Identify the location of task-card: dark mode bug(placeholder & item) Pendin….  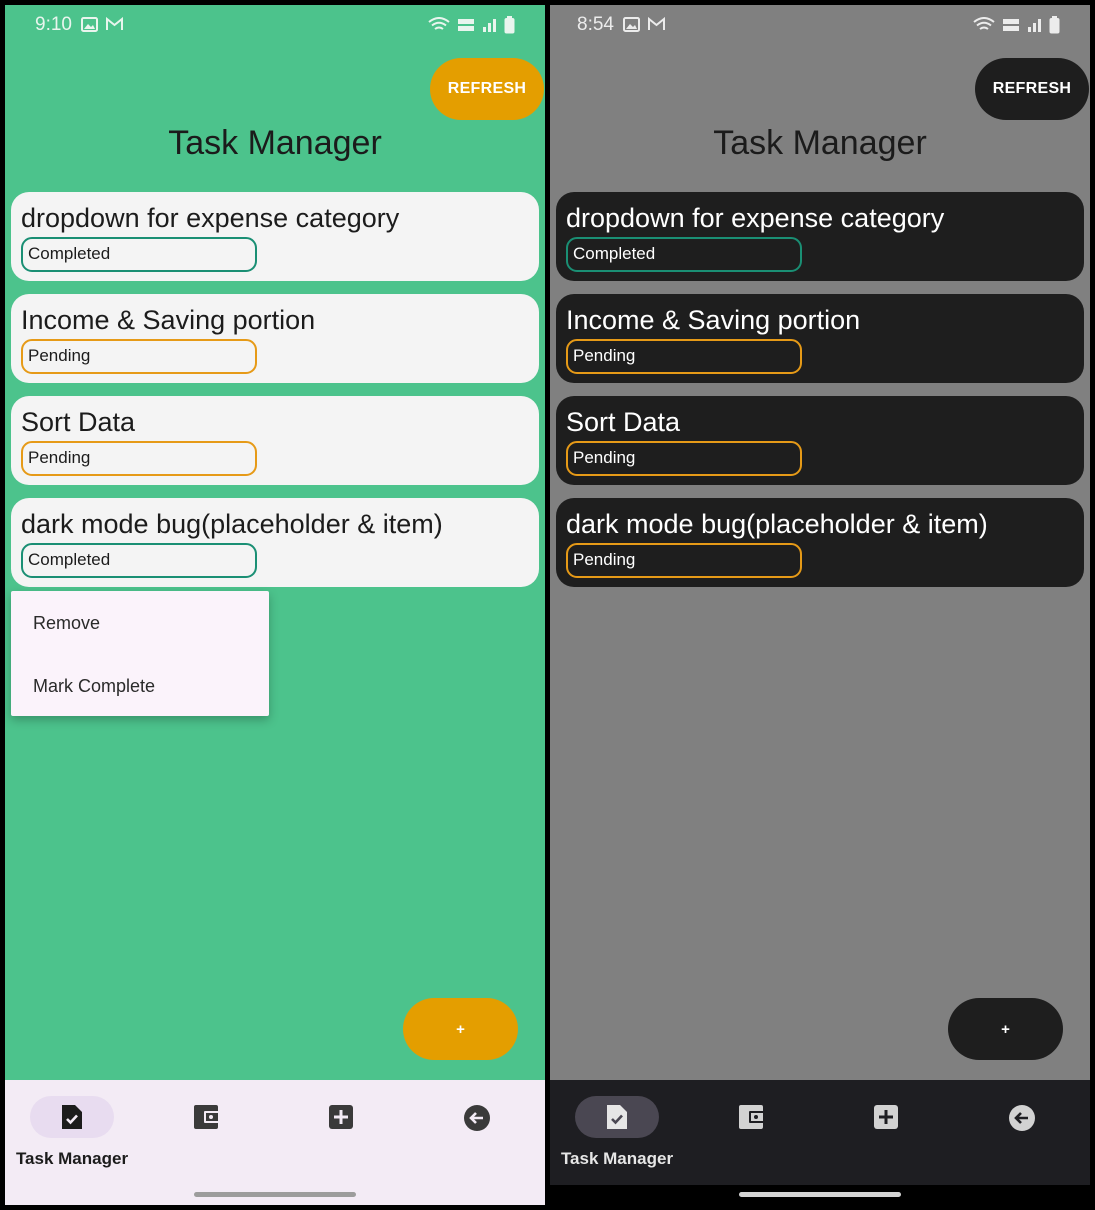
(820, 542).